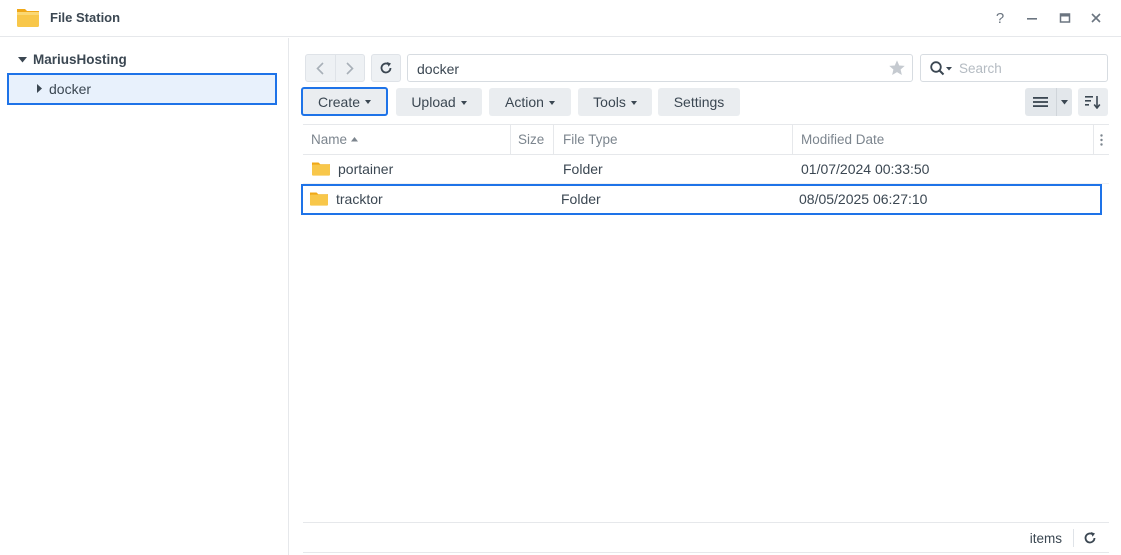 The image size is (1121, 555). I want to click on file-station-app-icon, so click(28, 18).